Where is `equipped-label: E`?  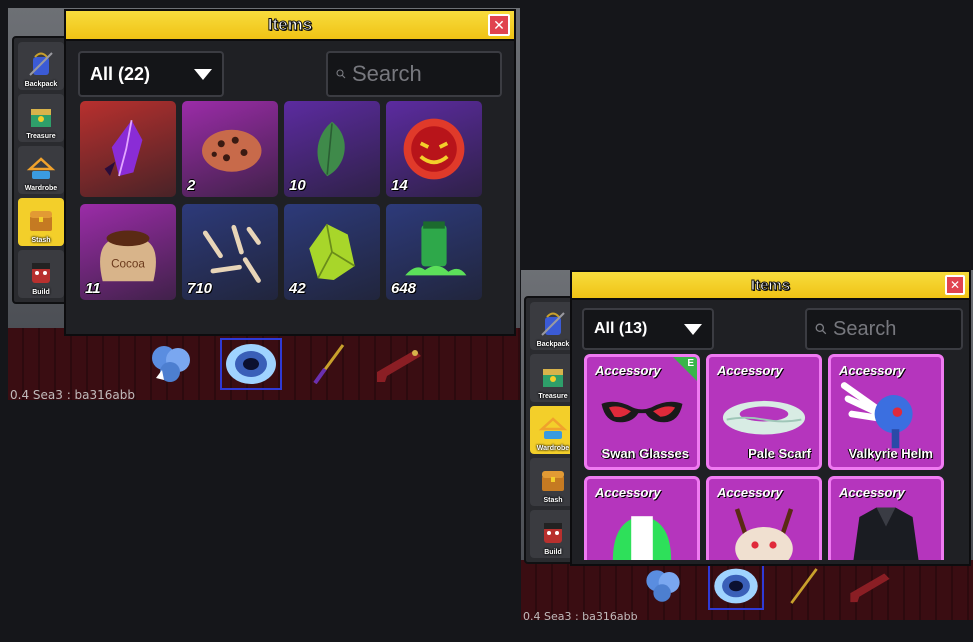
equipped-label: E is located at coordinates (690, 363).